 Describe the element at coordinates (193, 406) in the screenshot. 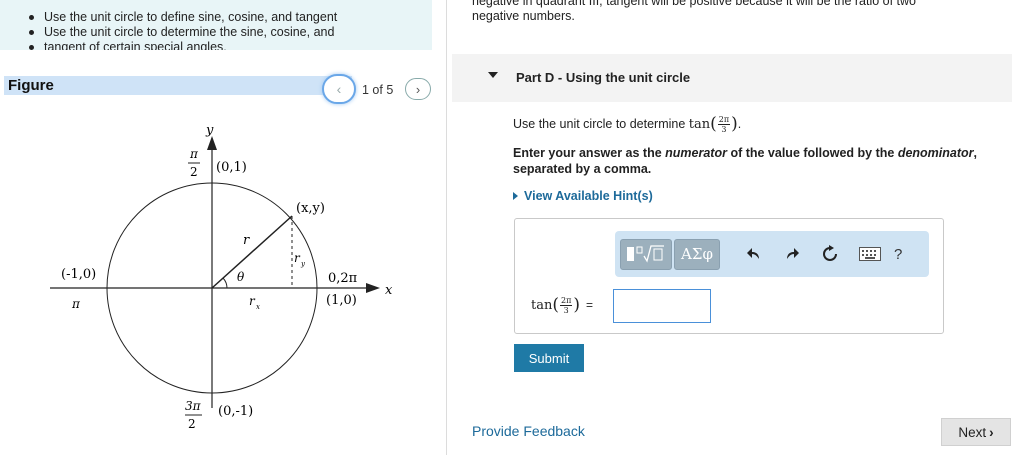

I see `bottom-angle-num: 3π` at that location.